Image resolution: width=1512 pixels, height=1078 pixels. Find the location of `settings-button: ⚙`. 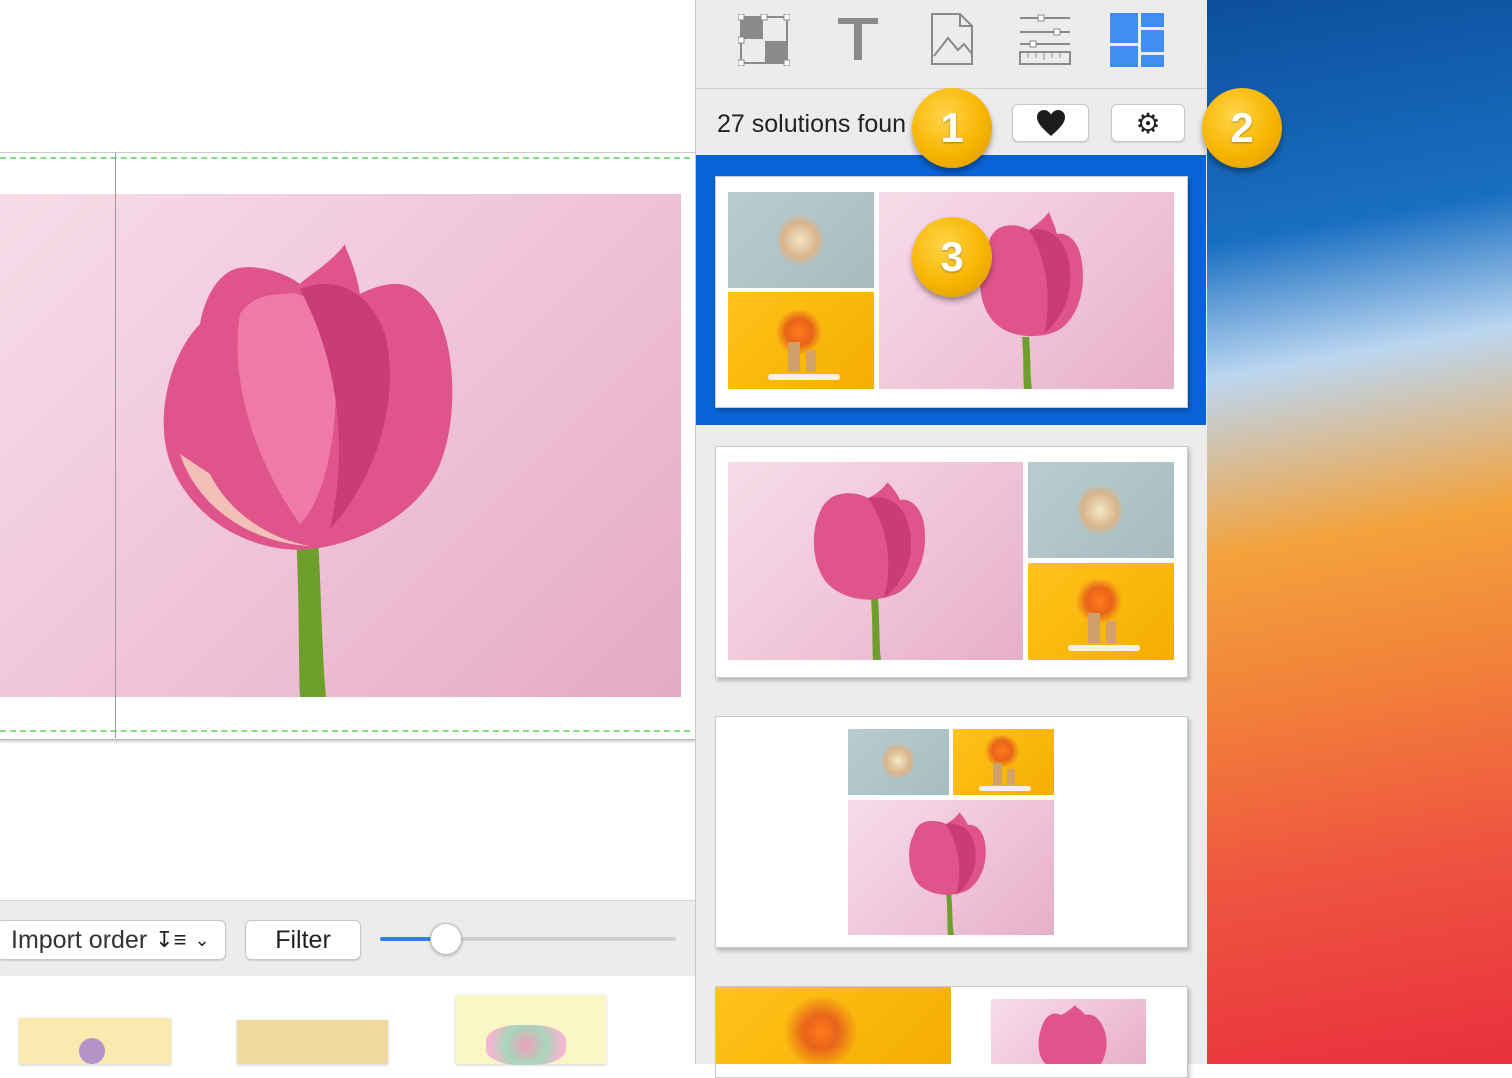

settings-button: ⚙ is located at coordinates (1148, 123).